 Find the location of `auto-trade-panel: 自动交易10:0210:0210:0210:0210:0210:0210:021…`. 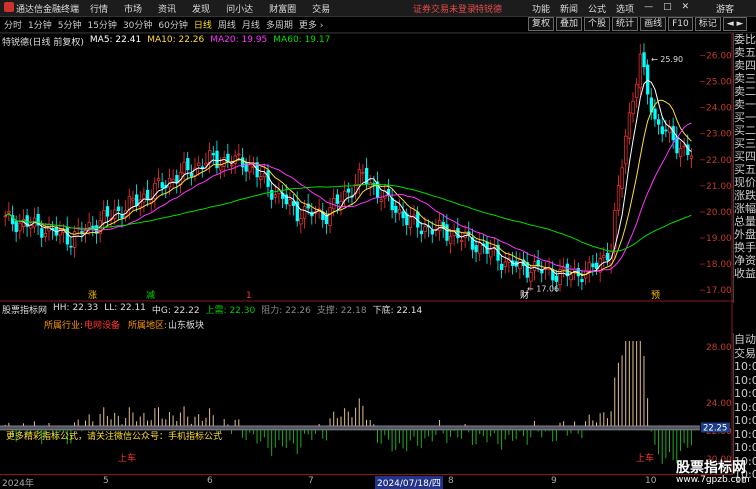

auto-trade-panel: 自动交易10:0210:0210:0210:0210:0210:0210:021… is located at coordinates (744, 407).